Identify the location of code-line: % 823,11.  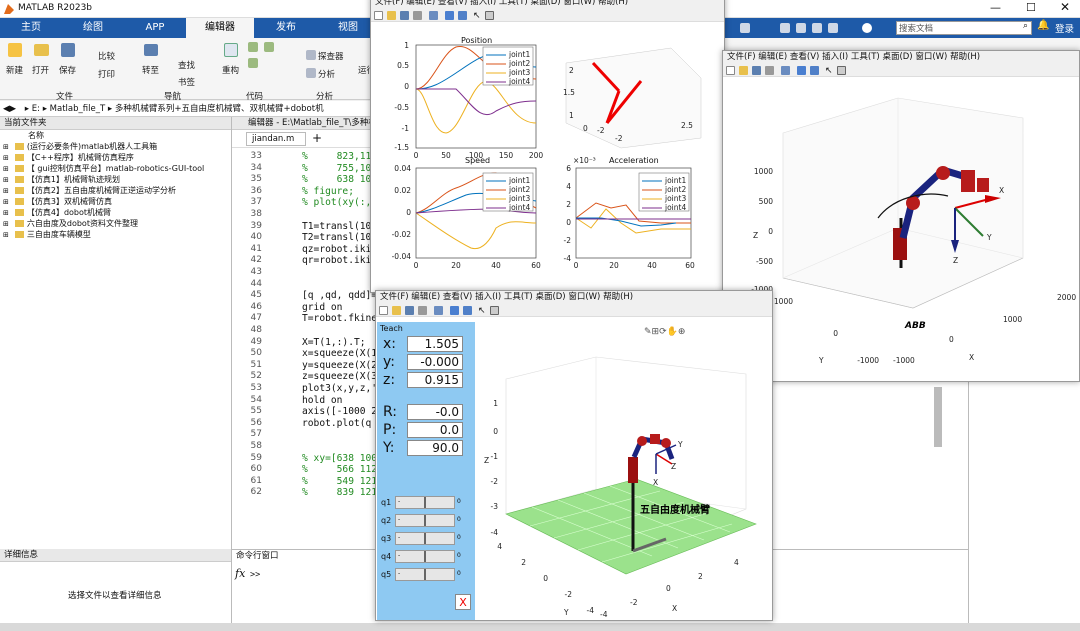
(336, 156).